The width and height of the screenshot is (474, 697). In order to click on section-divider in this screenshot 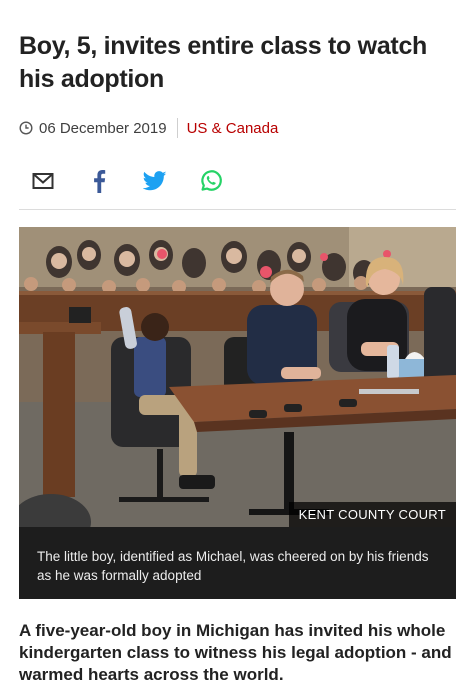, I will do `click(237, 209)`.